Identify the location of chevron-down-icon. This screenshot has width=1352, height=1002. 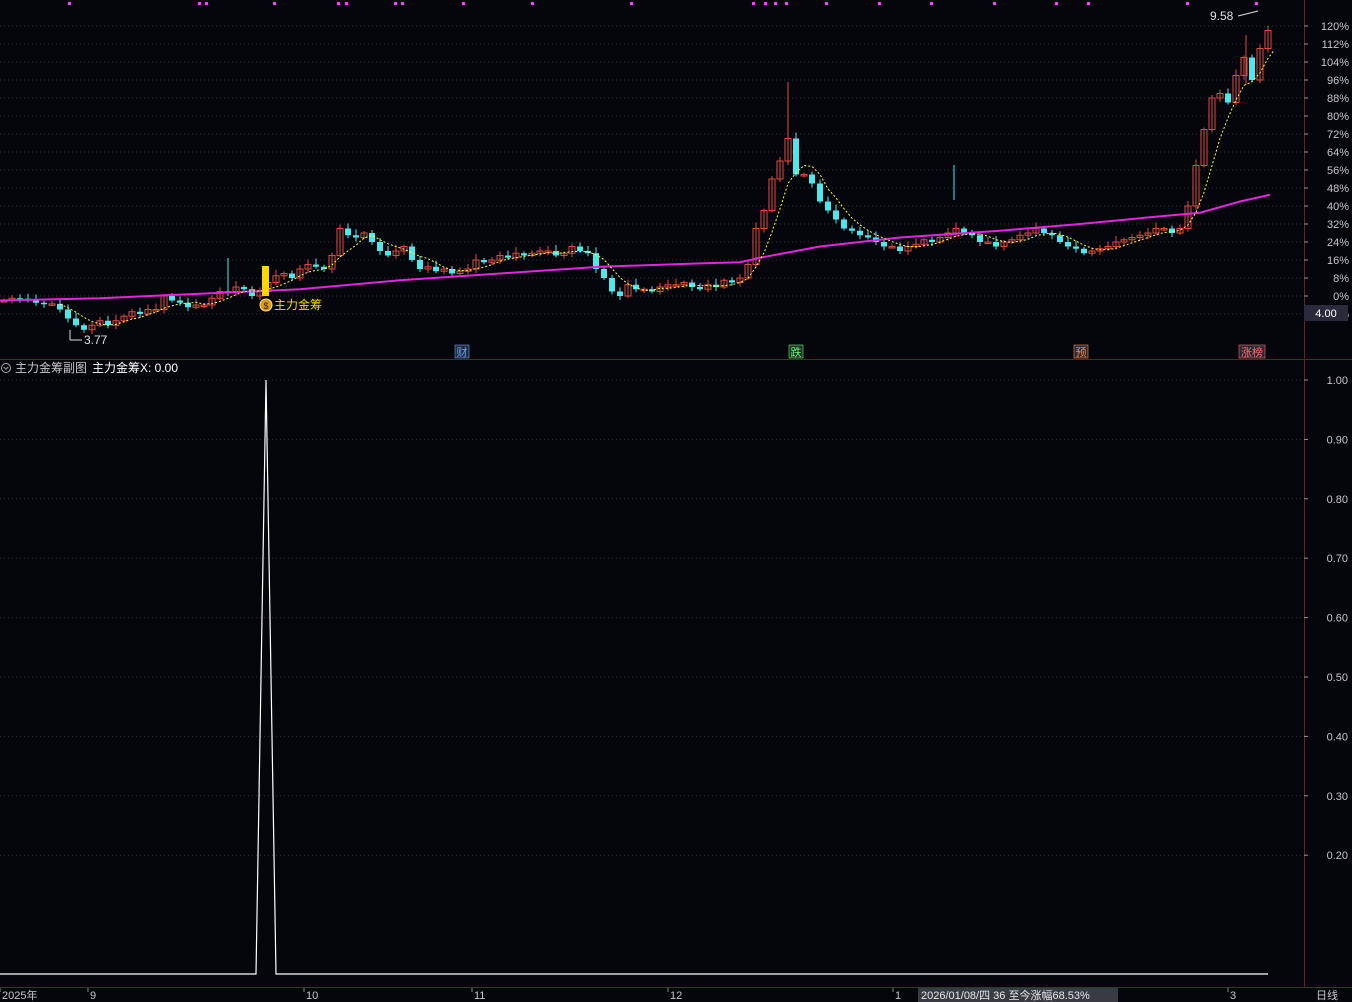
(6, 368).